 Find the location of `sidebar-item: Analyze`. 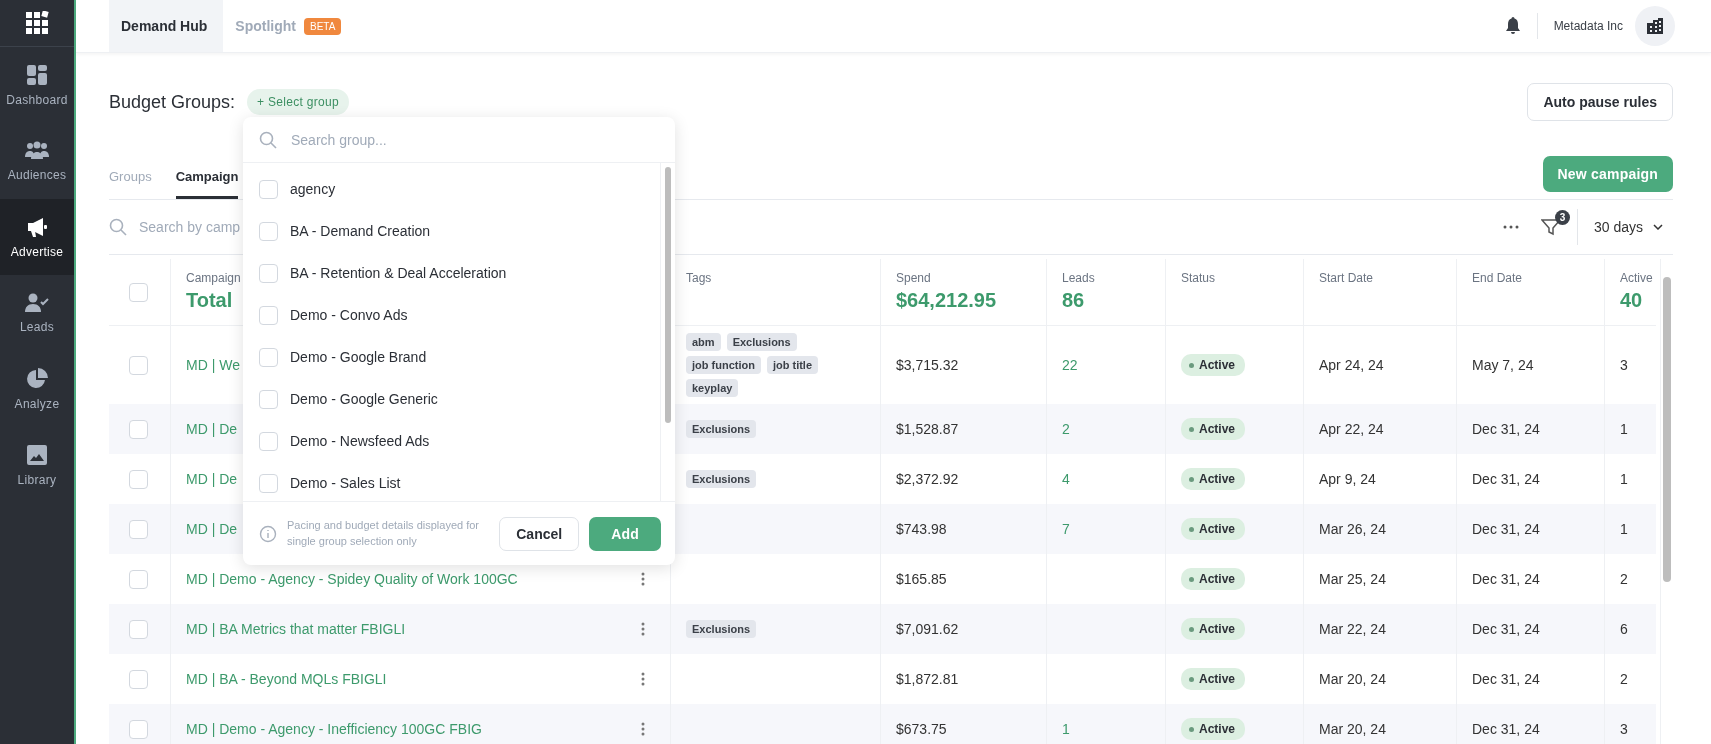

sidebar-item: Analyze is located at coordinates (37, 389).